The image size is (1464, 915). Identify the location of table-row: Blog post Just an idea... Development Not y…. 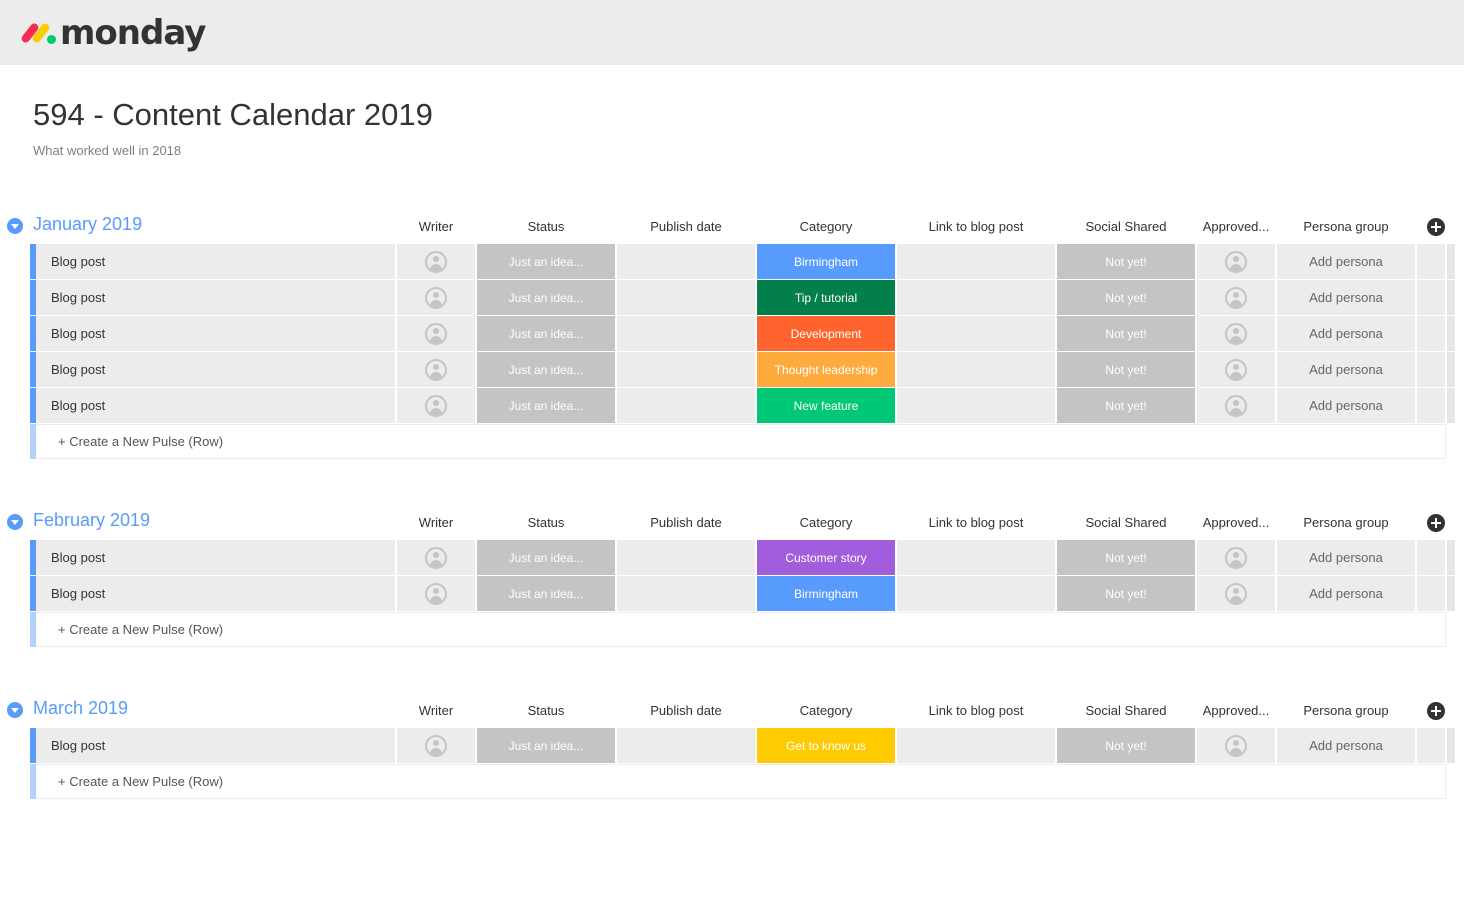
(732, 334).